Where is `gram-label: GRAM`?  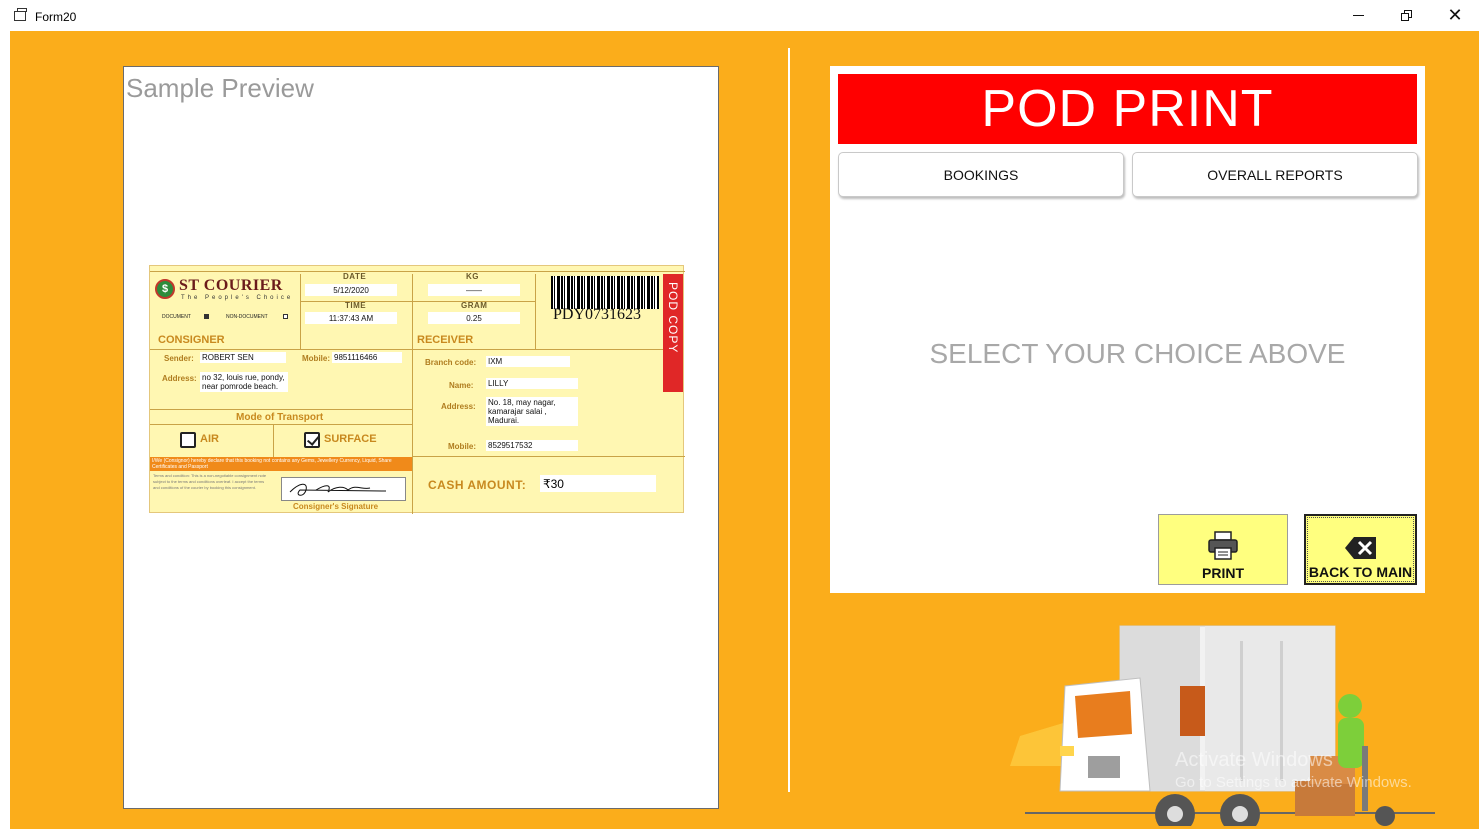 gram-label: GRAM is located at coordinates (474, 305).